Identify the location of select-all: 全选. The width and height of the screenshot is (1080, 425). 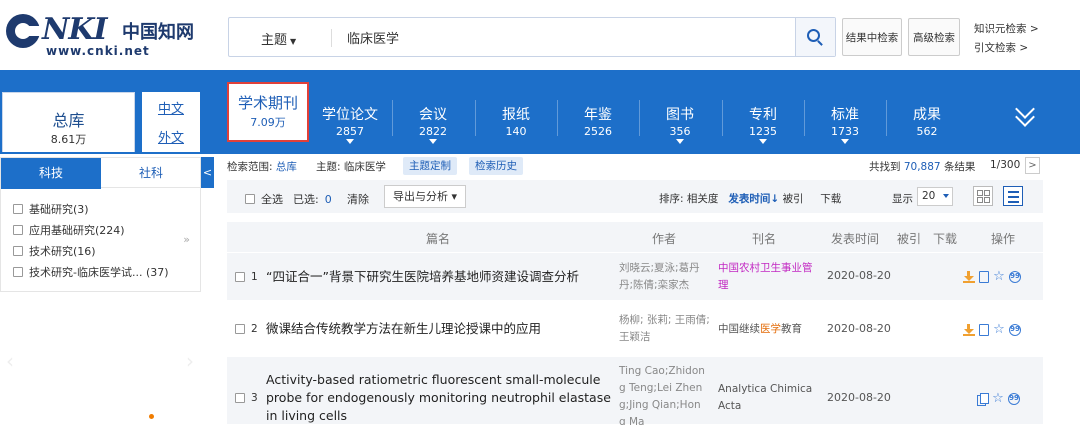
(264, 199).